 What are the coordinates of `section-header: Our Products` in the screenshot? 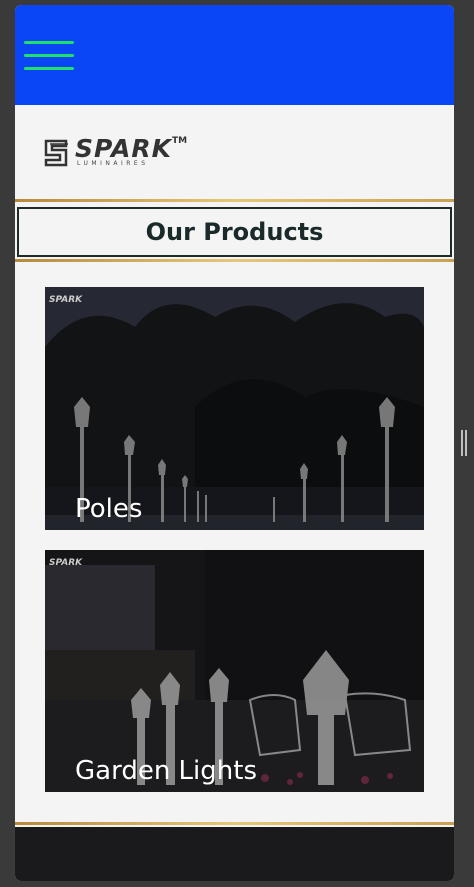 It's located at (234, 232).